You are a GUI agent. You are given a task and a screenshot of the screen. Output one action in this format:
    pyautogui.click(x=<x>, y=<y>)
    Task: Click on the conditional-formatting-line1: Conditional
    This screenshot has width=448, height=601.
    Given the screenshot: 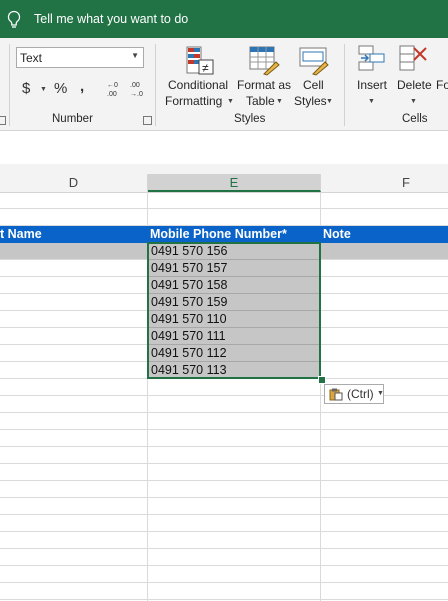 What is the action you would take?
    pyautogui.click(x=198, y=85)
    